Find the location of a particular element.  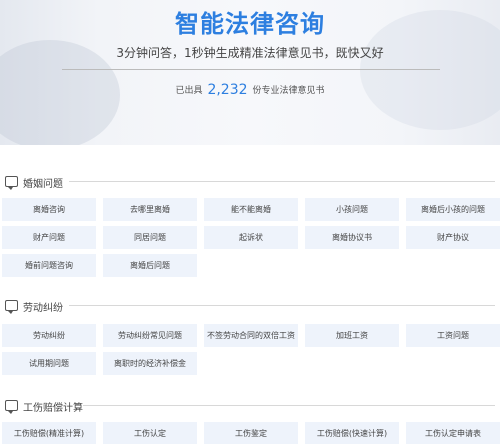

topic-button: 同居问题 is located at coordinates (150, 237).